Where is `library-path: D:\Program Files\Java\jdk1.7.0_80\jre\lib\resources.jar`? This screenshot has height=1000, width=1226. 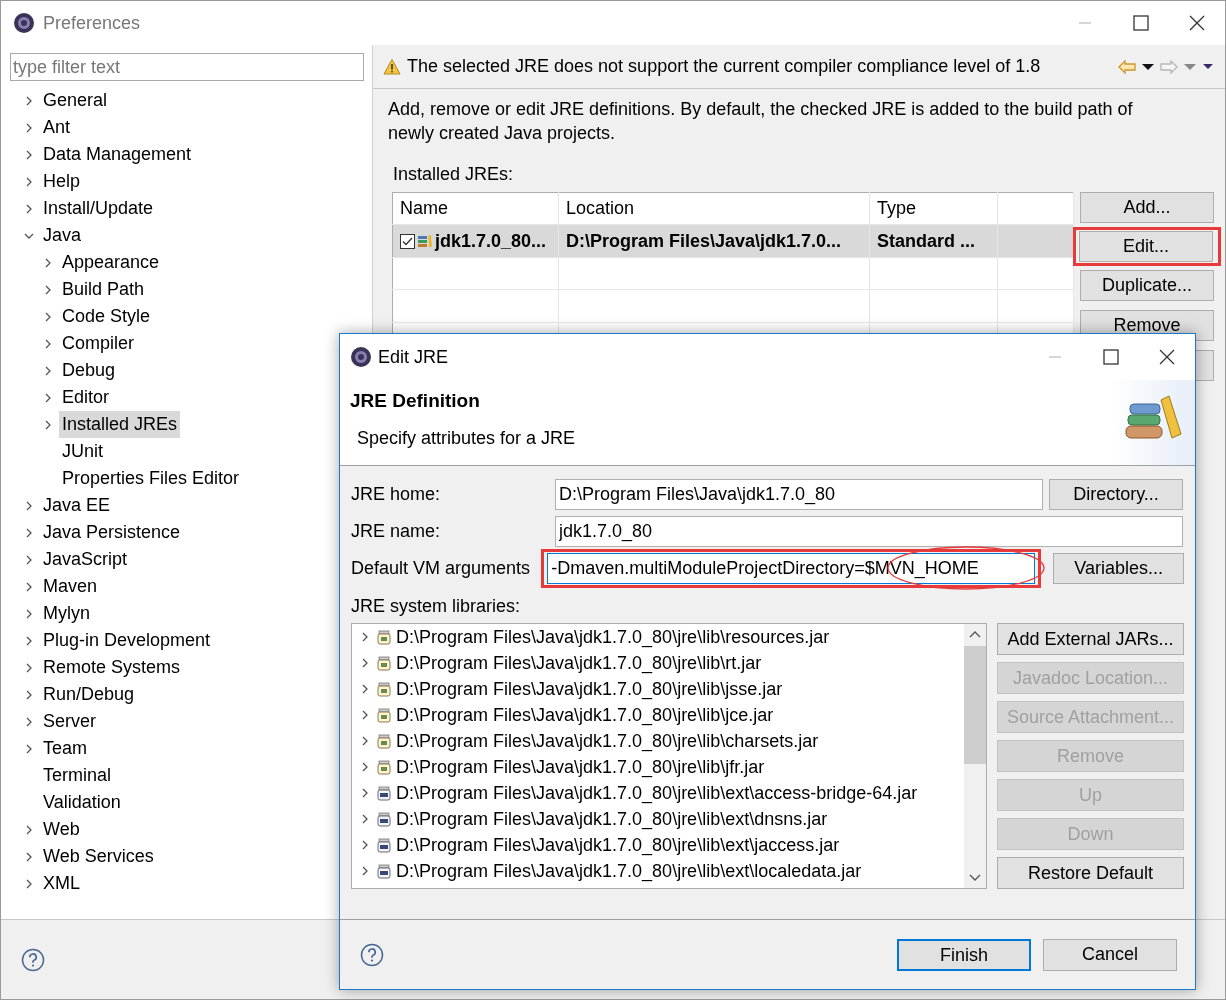 library-path: D:\Program Files\Java\jdk1.7.0_80\jre\lib\resources.jar is located at coordinates (613, 637).